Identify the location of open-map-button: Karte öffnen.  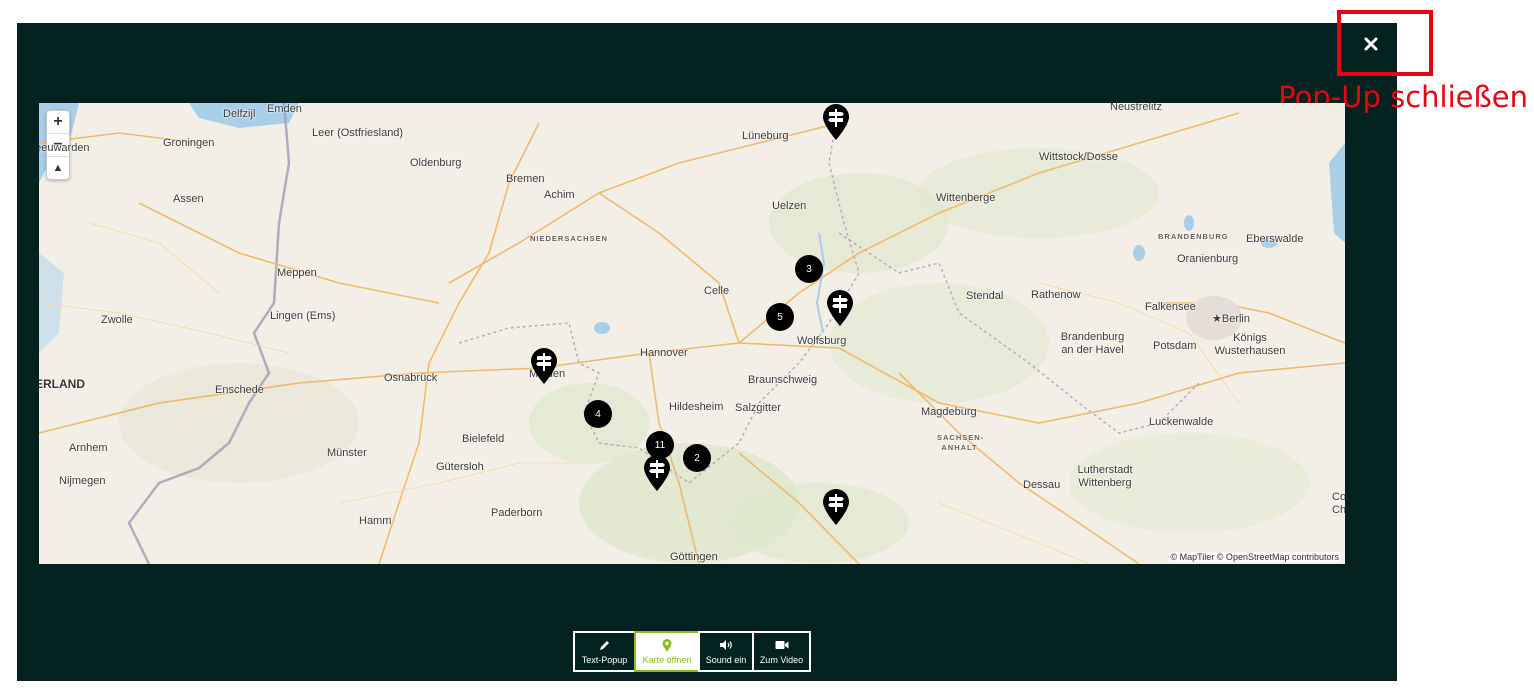
(667, 651).